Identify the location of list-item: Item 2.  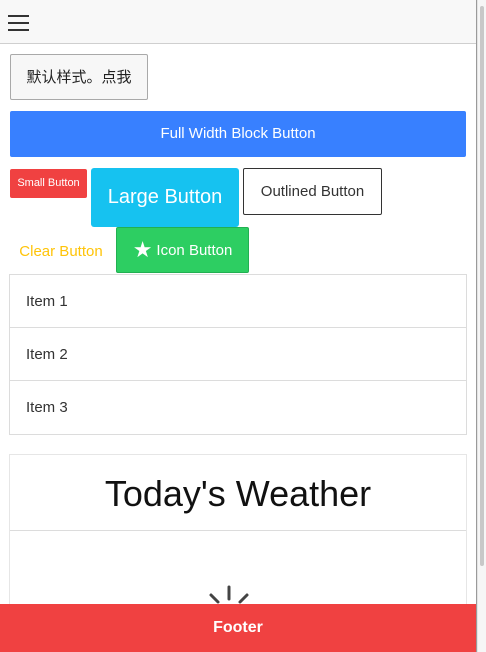
(238, 354).